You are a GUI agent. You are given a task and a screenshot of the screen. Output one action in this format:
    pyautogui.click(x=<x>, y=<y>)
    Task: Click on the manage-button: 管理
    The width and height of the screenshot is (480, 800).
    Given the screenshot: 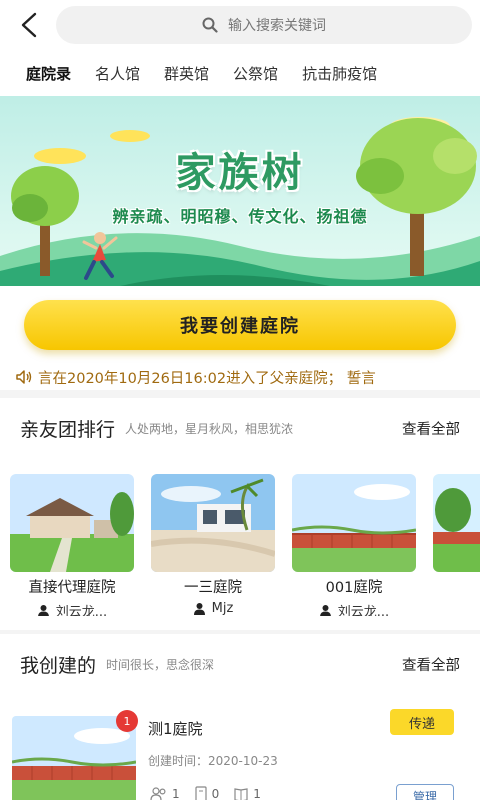 What is the action you would take?
    pyautogui.click(x=425, y=792)
    